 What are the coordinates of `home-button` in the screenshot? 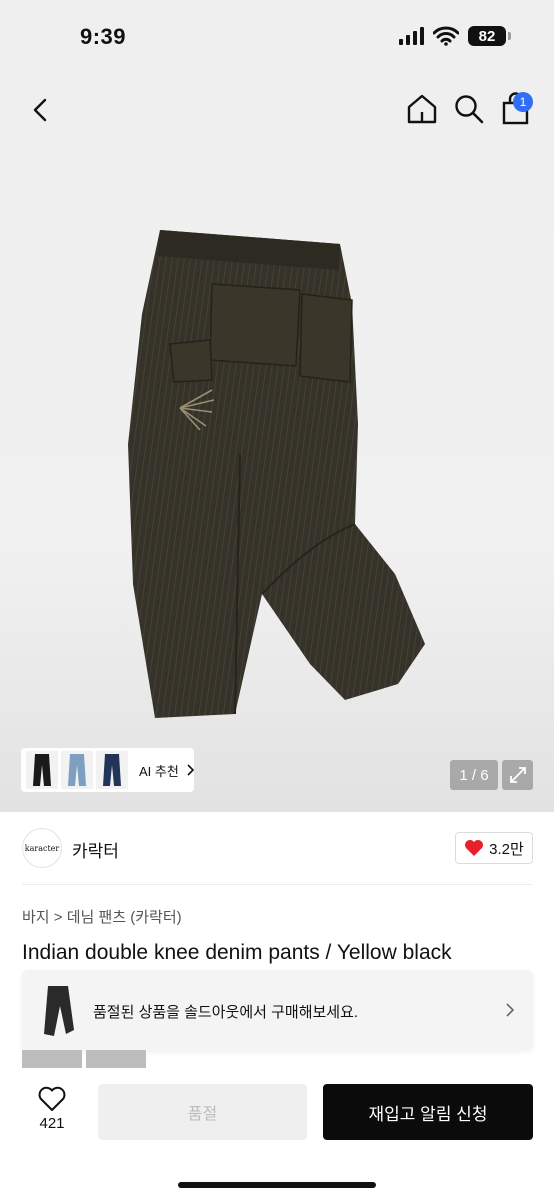 It's located at (422, 109).